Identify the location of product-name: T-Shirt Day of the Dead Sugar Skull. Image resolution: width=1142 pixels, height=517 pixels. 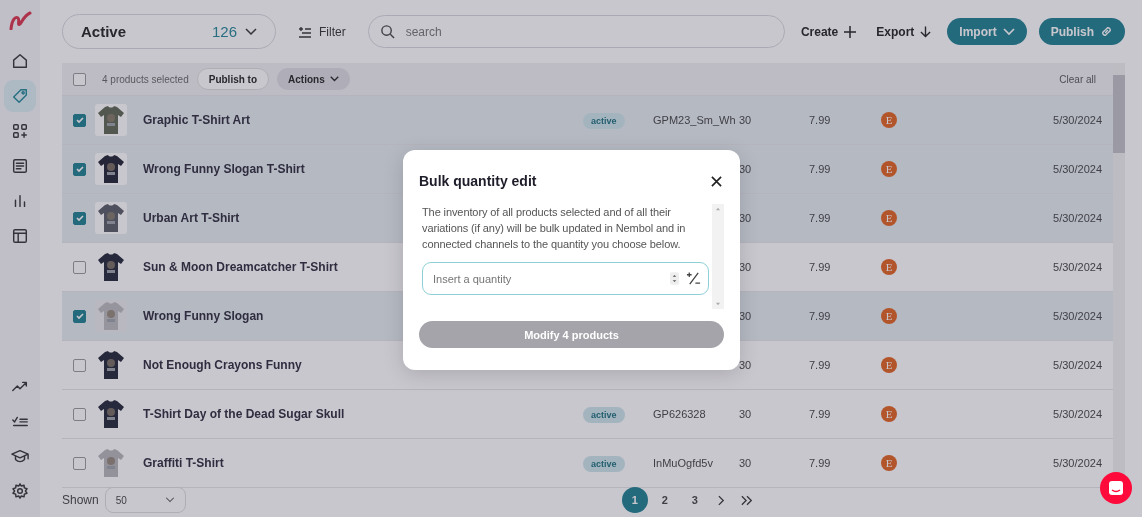
(244, 414).